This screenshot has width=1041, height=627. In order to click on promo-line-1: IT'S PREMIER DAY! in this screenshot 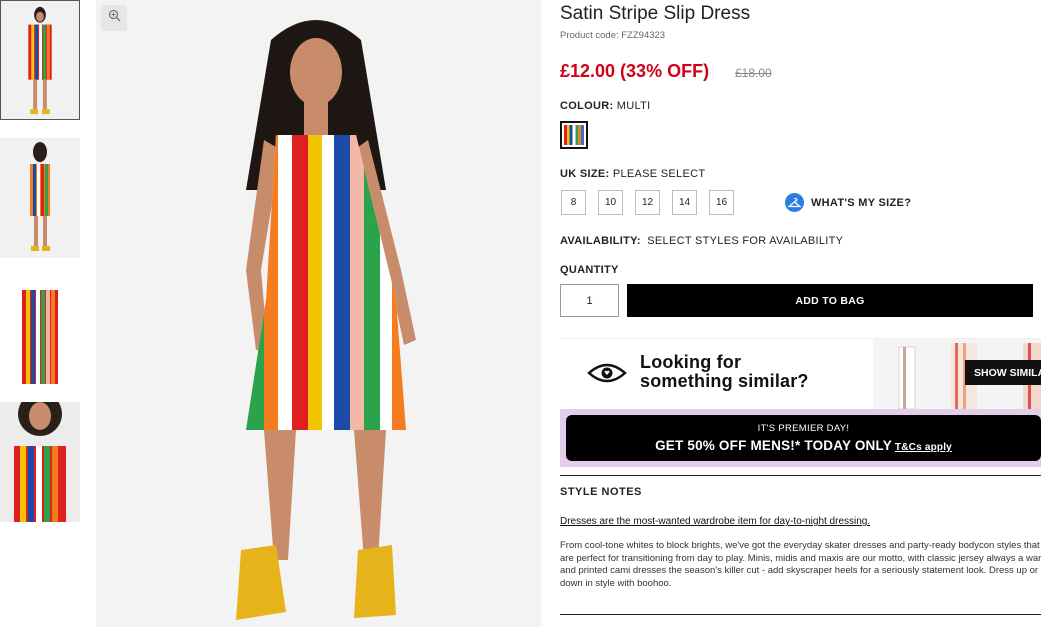, I will do `click(803, 428)`.